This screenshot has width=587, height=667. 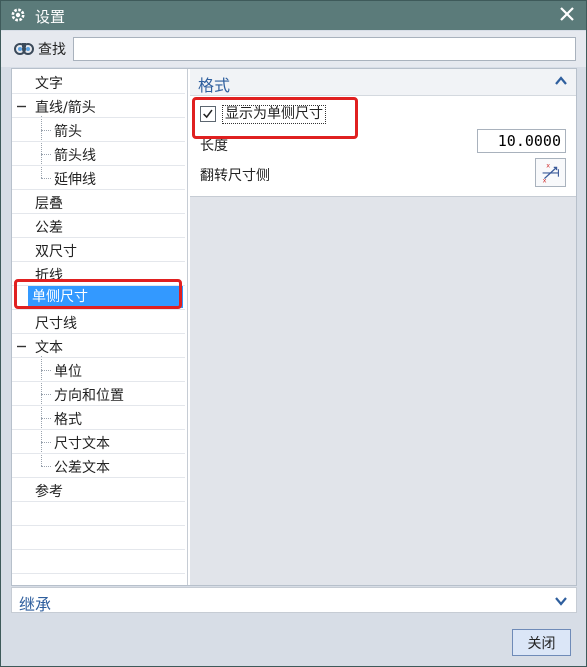 What do you see at coordinates (561, 81) in the screenshot?
I see `collapse-up-icon` at bounding box center [561, 81].